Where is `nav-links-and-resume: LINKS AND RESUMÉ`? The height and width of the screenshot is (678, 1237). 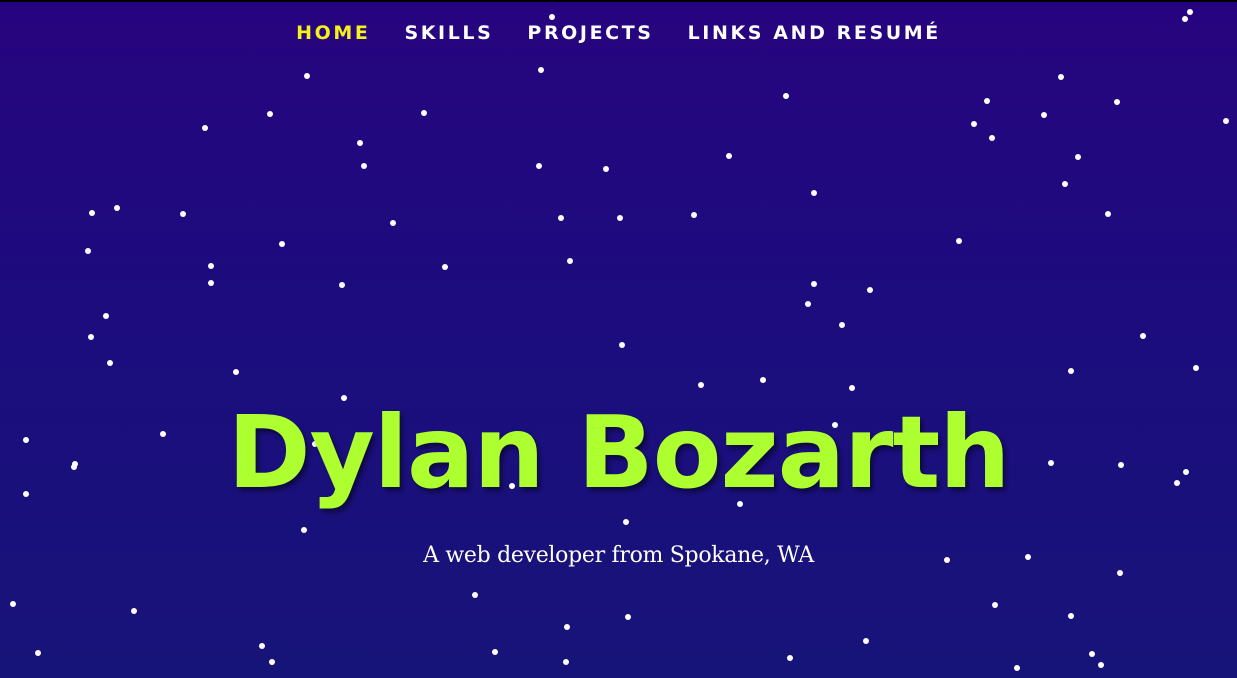 nav-links-and-resume: LINKS AND RESUMÉ is located at coordinates (814, 33).